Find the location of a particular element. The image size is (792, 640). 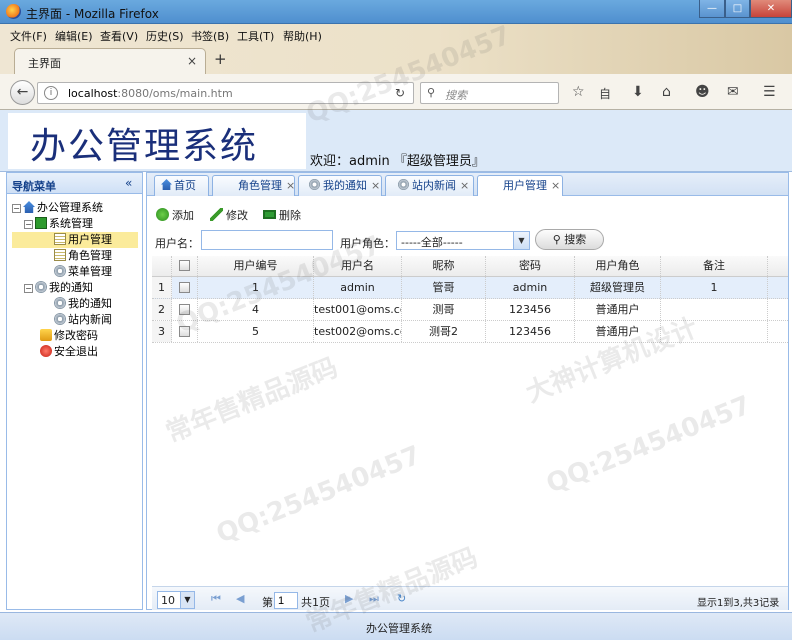

toolbar-label: 自 is located at coordinates (605, 93).